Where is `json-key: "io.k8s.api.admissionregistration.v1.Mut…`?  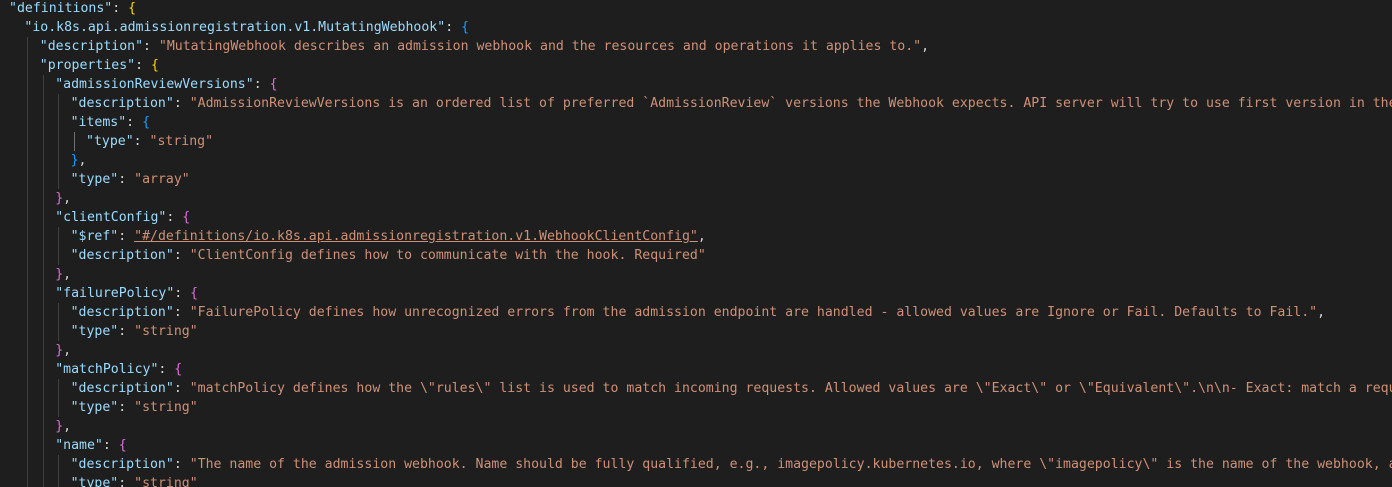 json-key: "io.k8s.api.admissionregistration.v1.Mut… is located at coordinates (235, 27).